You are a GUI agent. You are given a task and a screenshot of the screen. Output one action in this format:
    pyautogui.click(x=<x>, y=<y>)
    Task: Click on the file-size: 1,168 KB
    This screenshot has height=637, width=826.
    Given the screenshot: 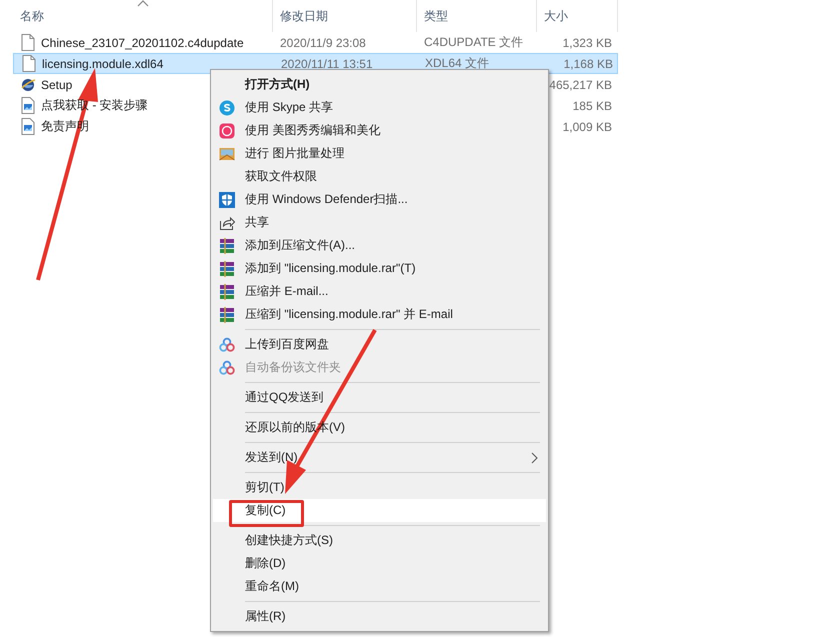 What is the action you would take?
    pyautogui.click(x=588, y=63)
    